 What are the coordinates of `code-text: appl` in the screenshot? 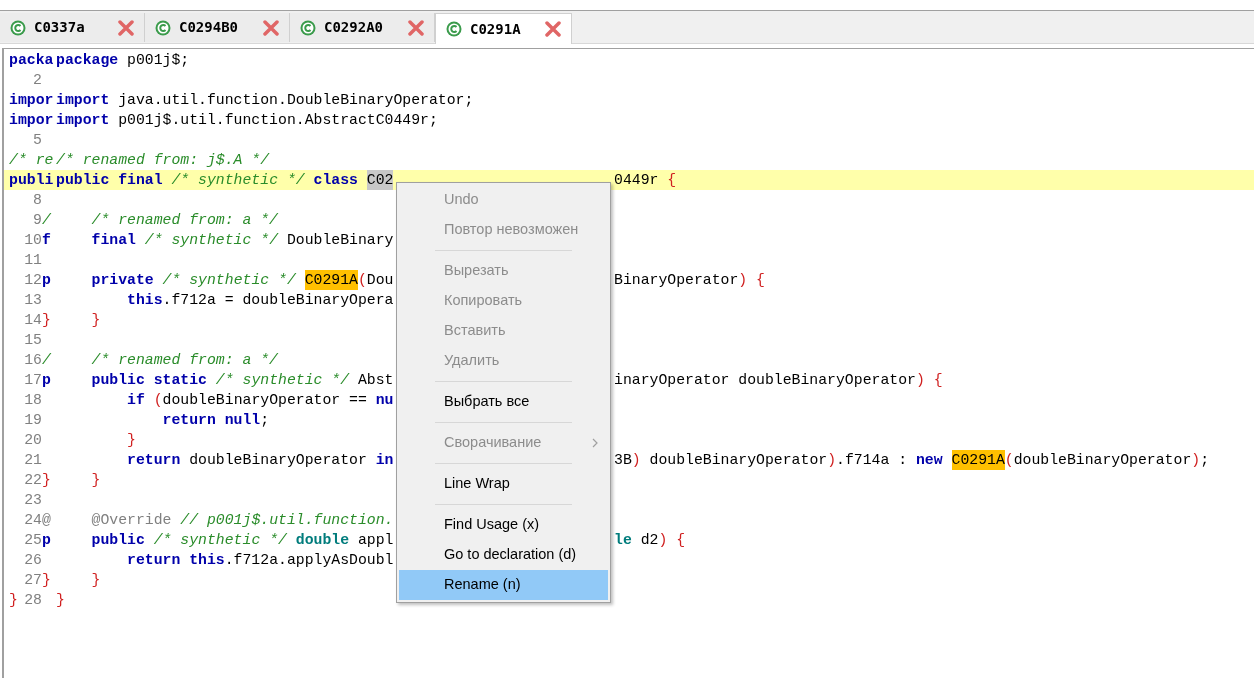 It's located at (375, 540).